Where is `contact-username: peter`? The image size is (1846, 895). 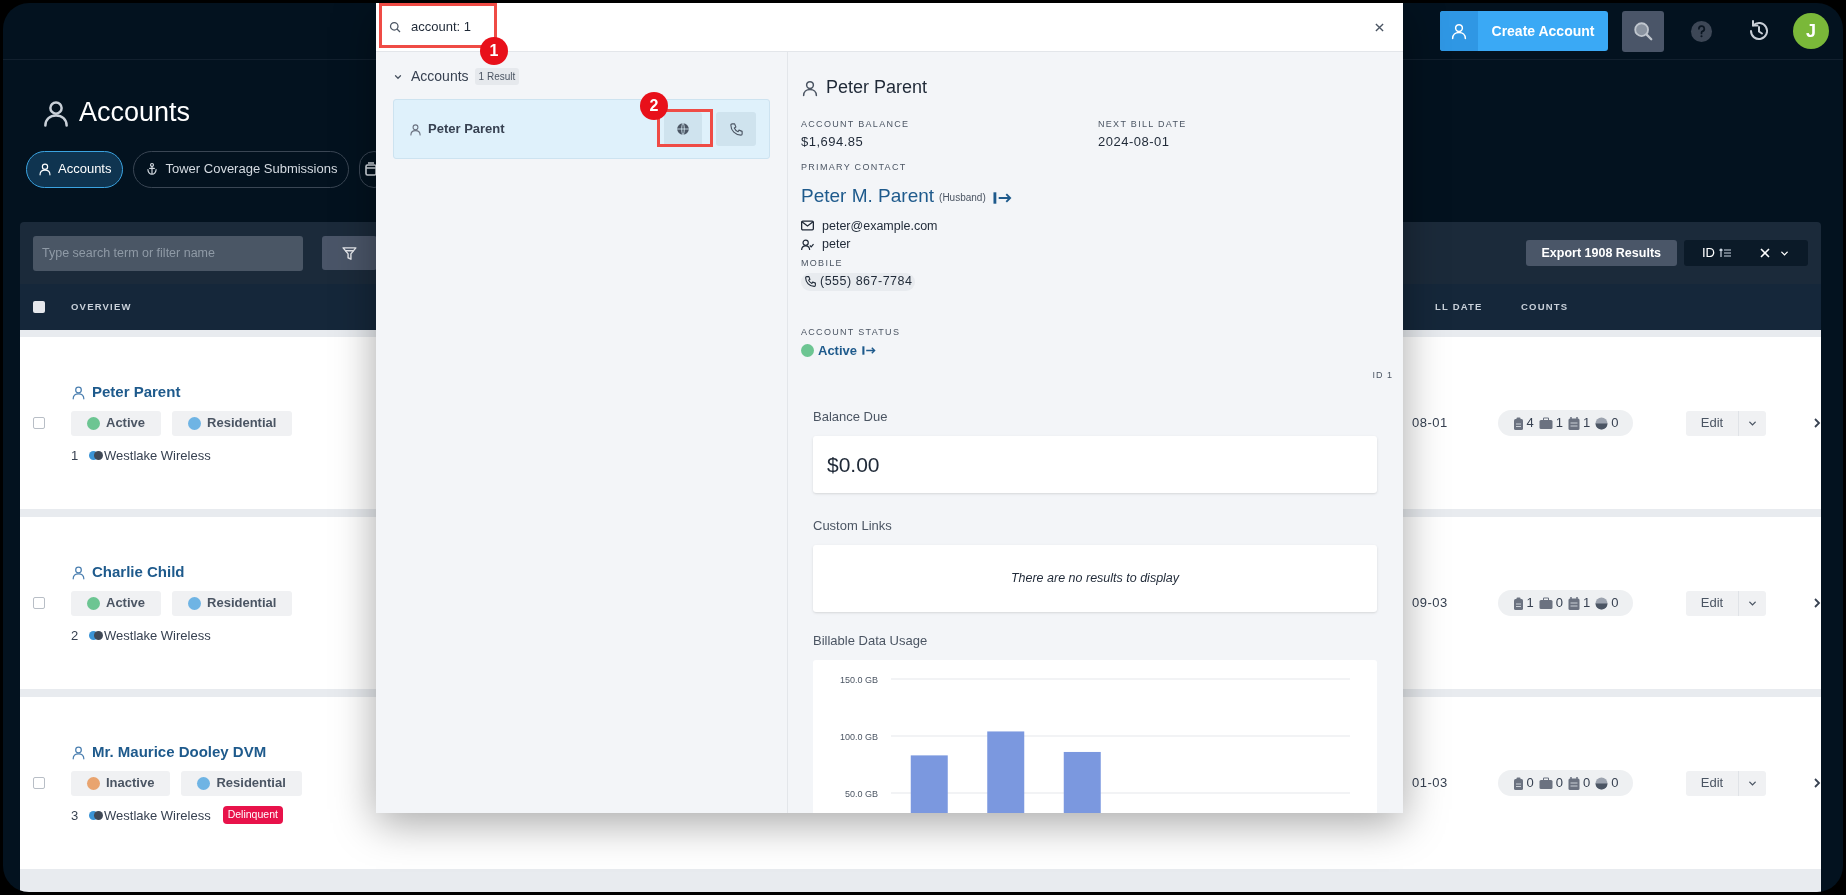
contact-username: peter is located at coordinates (836, 245).